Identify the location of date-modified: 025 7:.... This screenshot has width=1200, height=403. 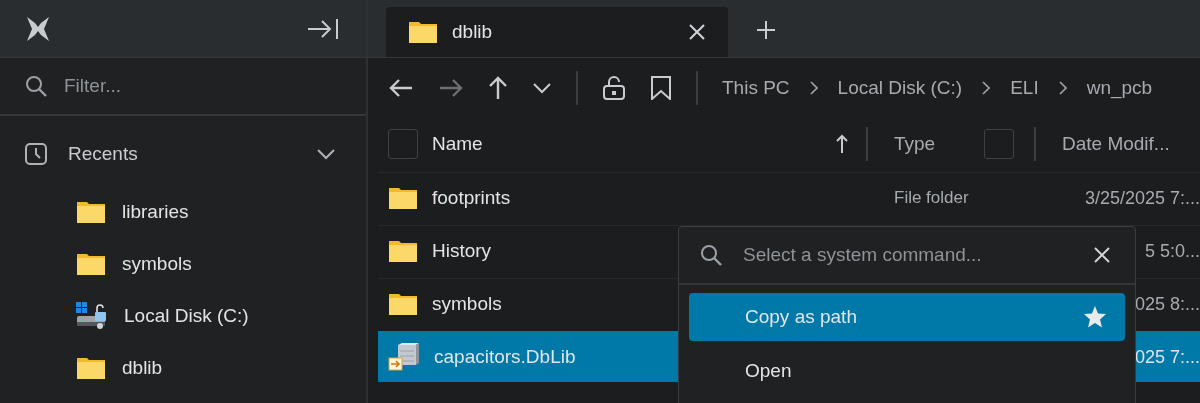
(1167, 357).